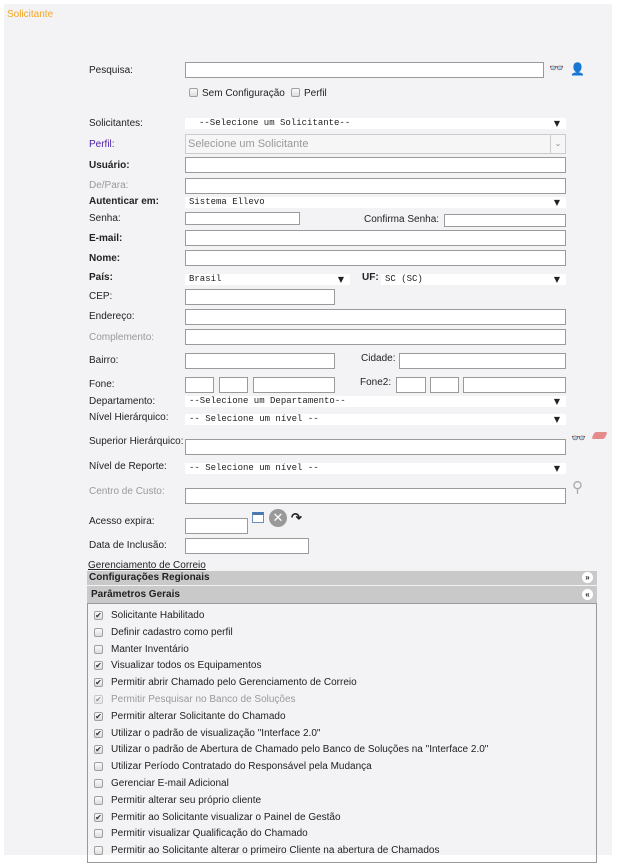 The width and height of the screenshot is (628, 863). Describe the element at coordinates (127, 491) in the screenshot. I see `centro-custo-label: Centro de Custo:` at that location.